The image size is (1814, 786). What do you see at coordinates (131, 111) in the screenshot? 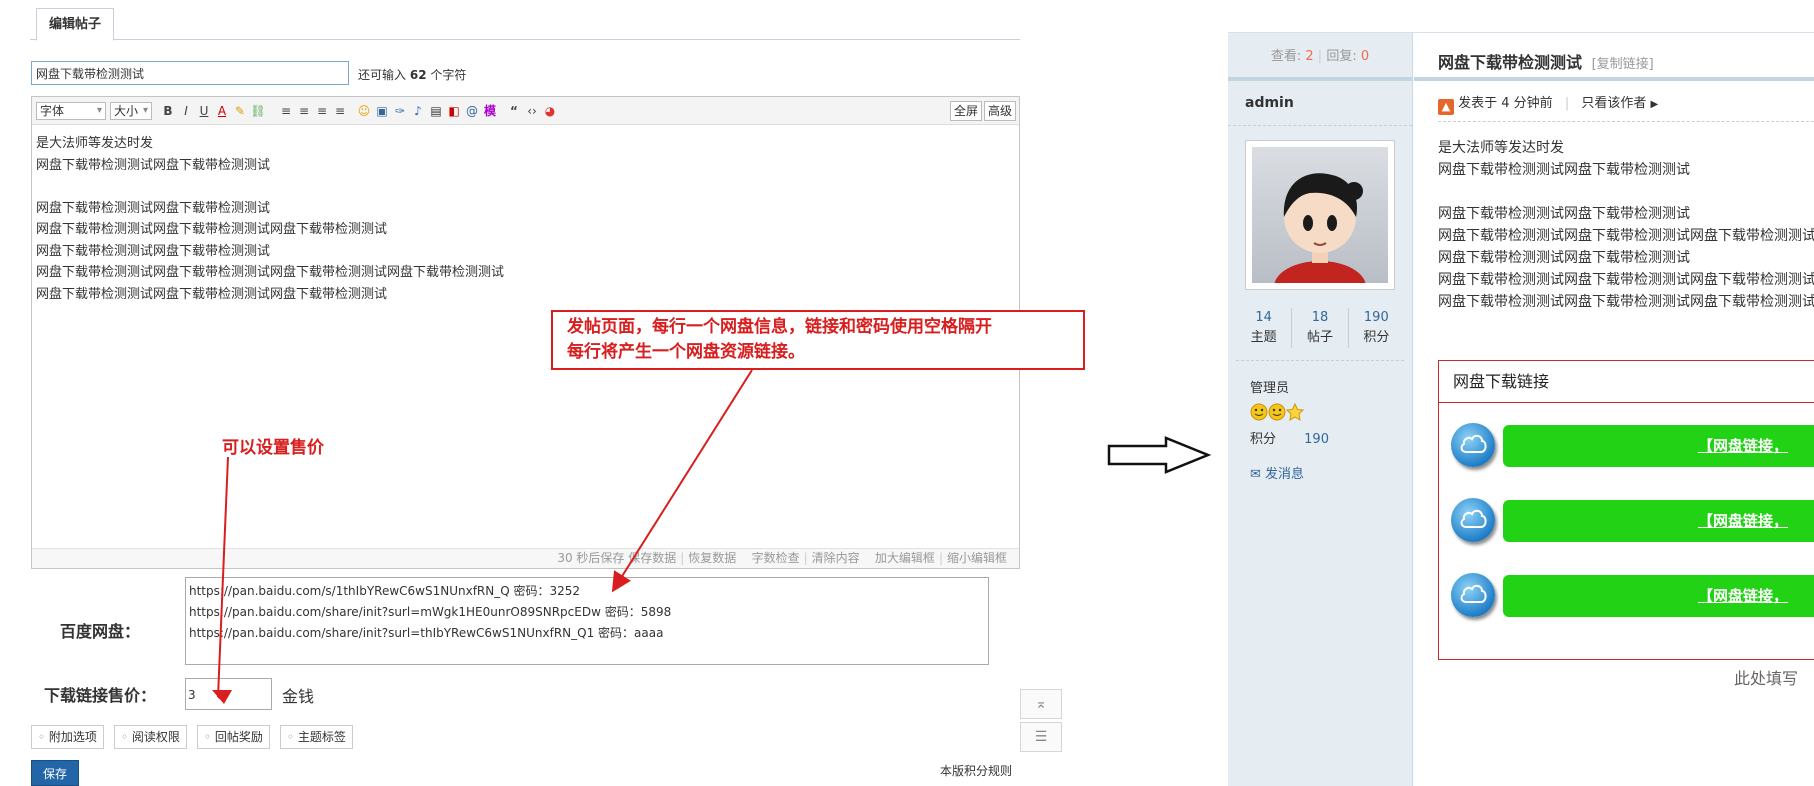
I see `font-size-select: 大小` at bounding box center [131, 111].